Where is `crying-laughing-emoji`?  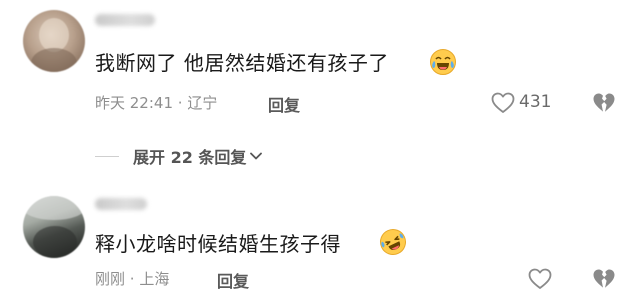
crying-laughing-emoji is located at coordinates (443, 62).